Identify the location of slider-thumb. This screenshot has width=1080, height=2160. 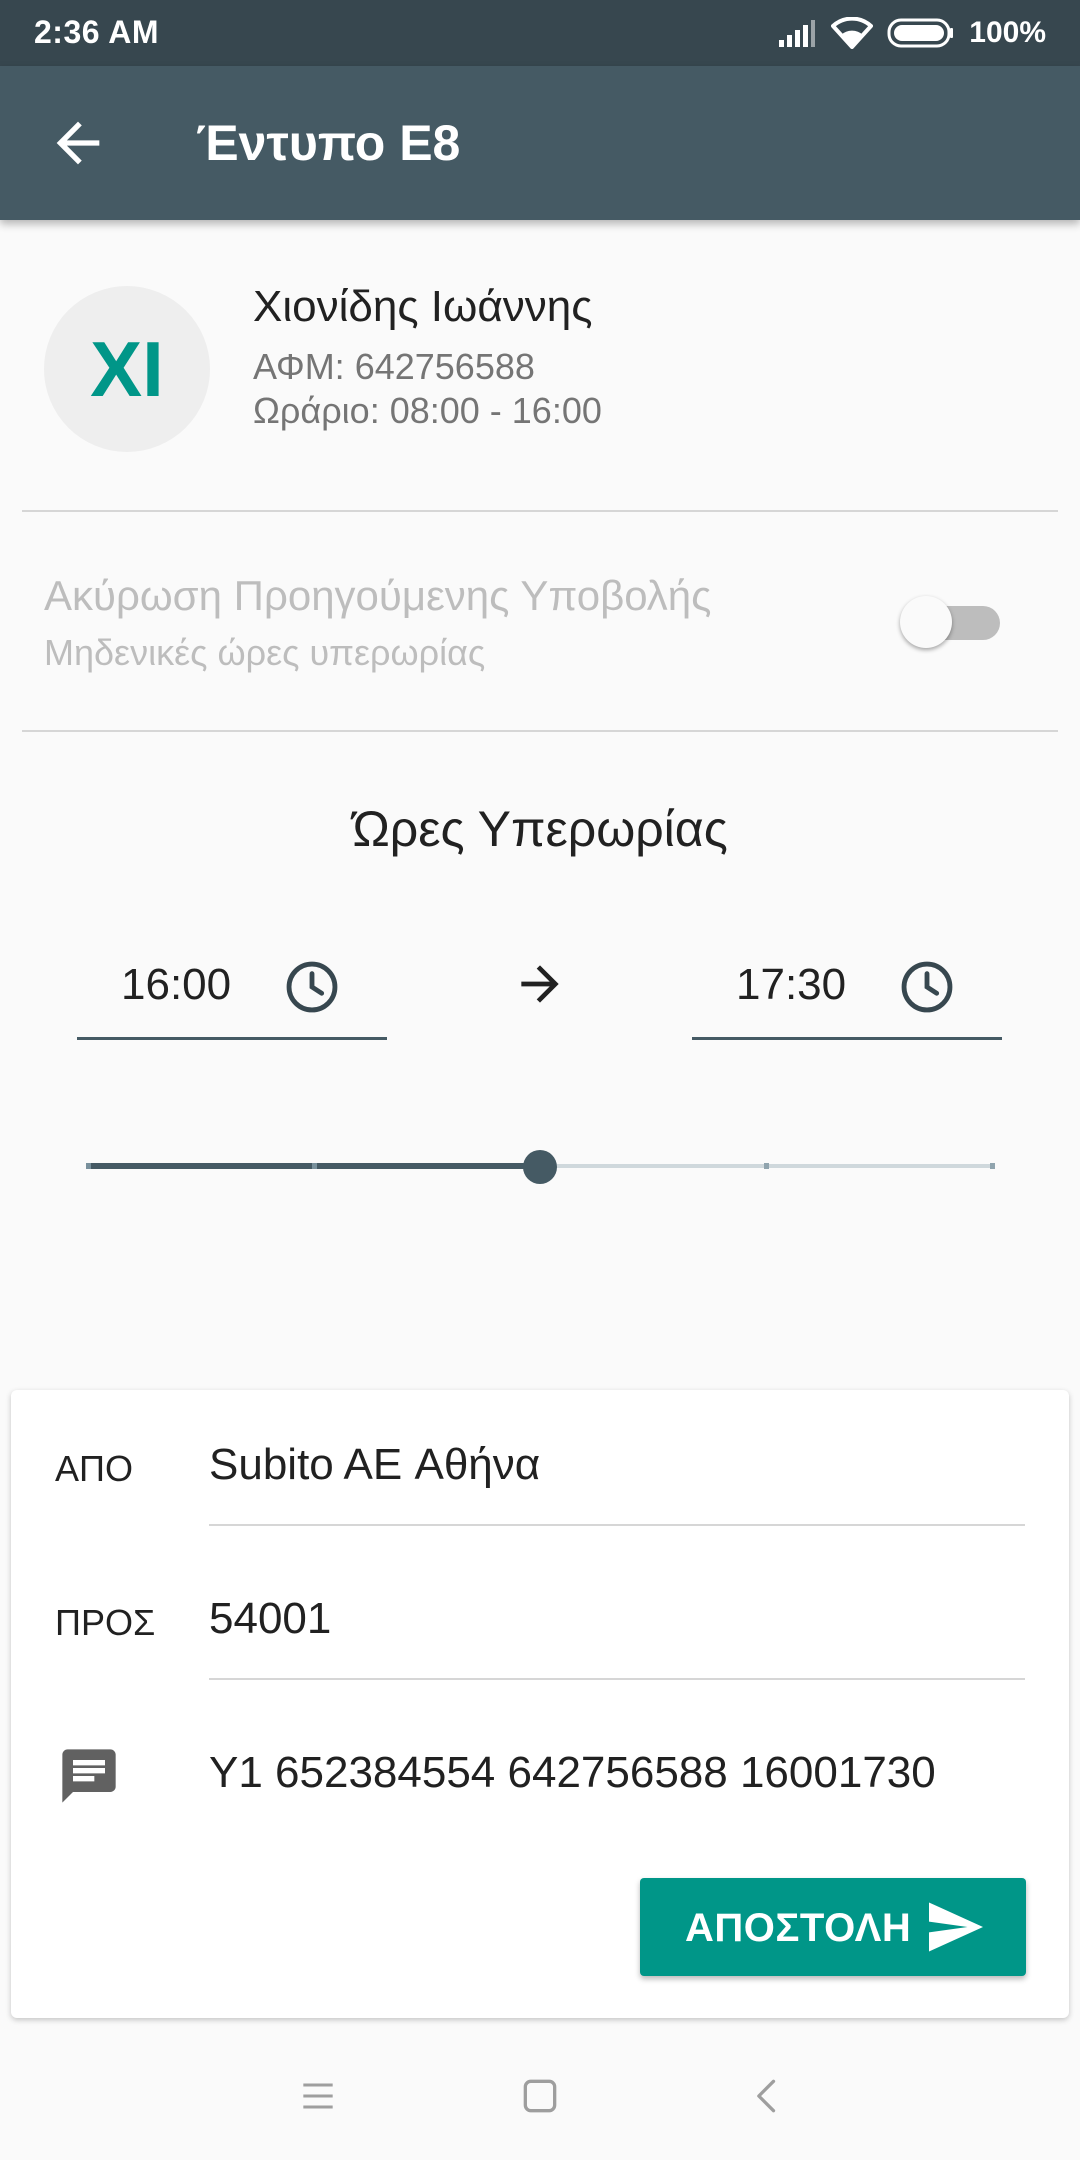
(540, 1167).